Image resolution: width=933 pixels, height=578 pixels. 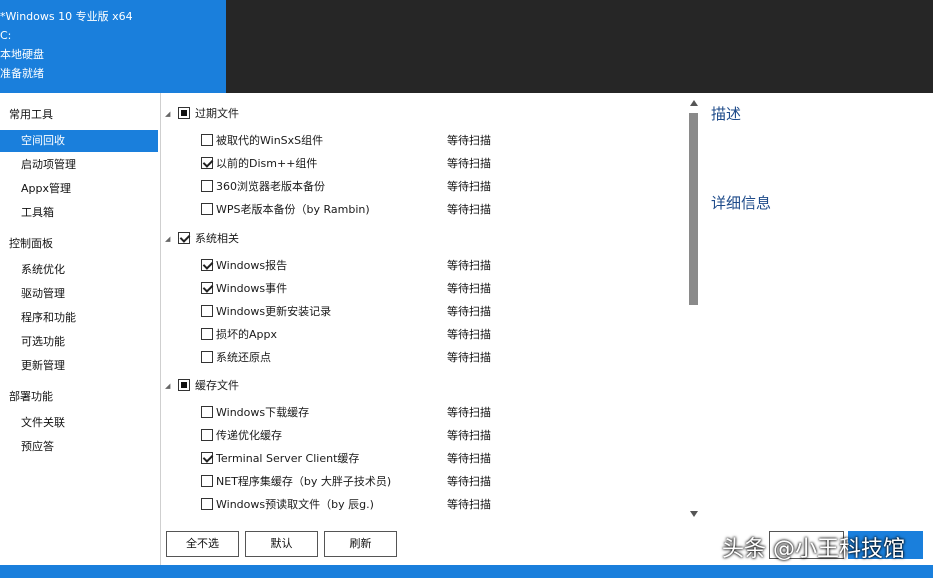 What do you see at coordinates (79, 366) in the screenshot?
I see `sidebar-item-updates: 更新管理` at bounding box center [79, 366].